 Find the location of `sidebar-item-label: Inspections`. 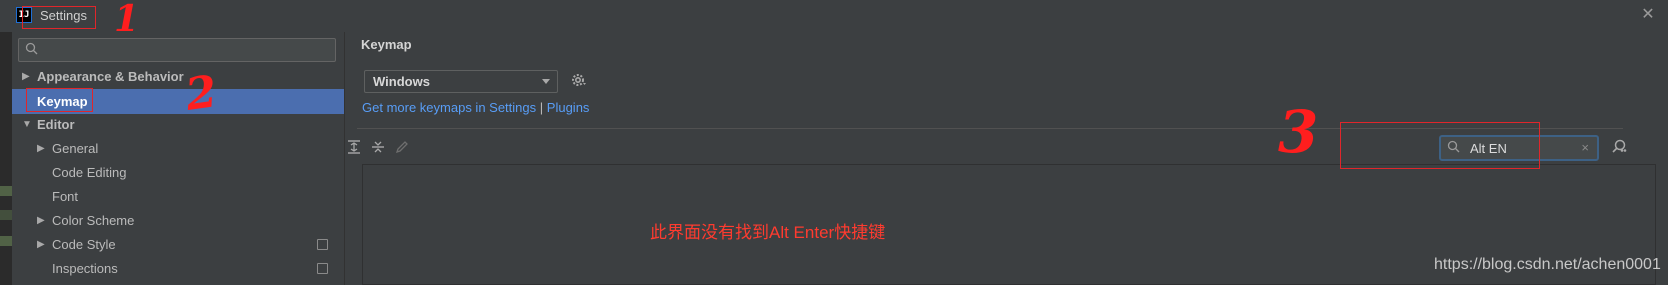

sidebar-item-label: Inspections is located at coordinates (85, 268).